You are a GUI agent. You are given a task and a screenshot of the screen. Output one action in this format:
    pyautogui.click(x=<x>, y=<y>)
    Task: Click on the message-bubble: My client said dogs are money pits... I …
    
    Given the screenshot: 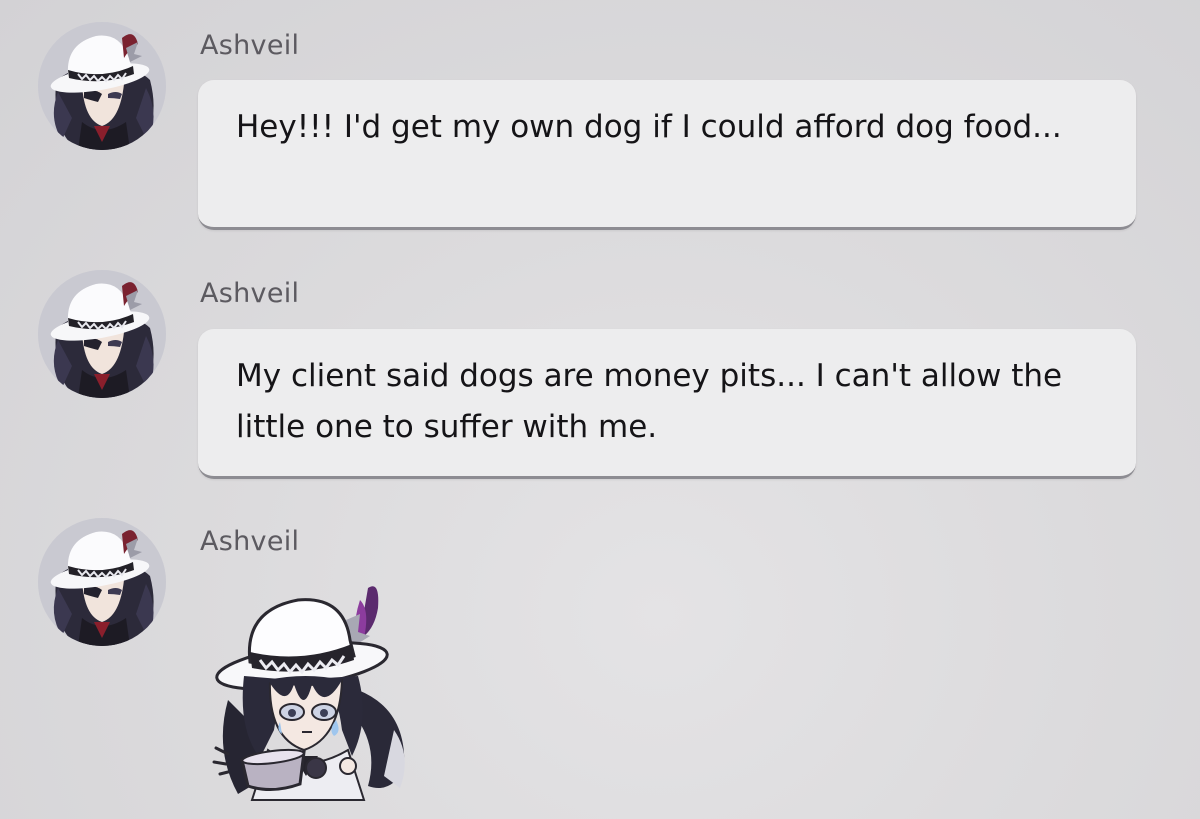 What is the action you would take?
    pyautogui.click(x=667, y=404)
    